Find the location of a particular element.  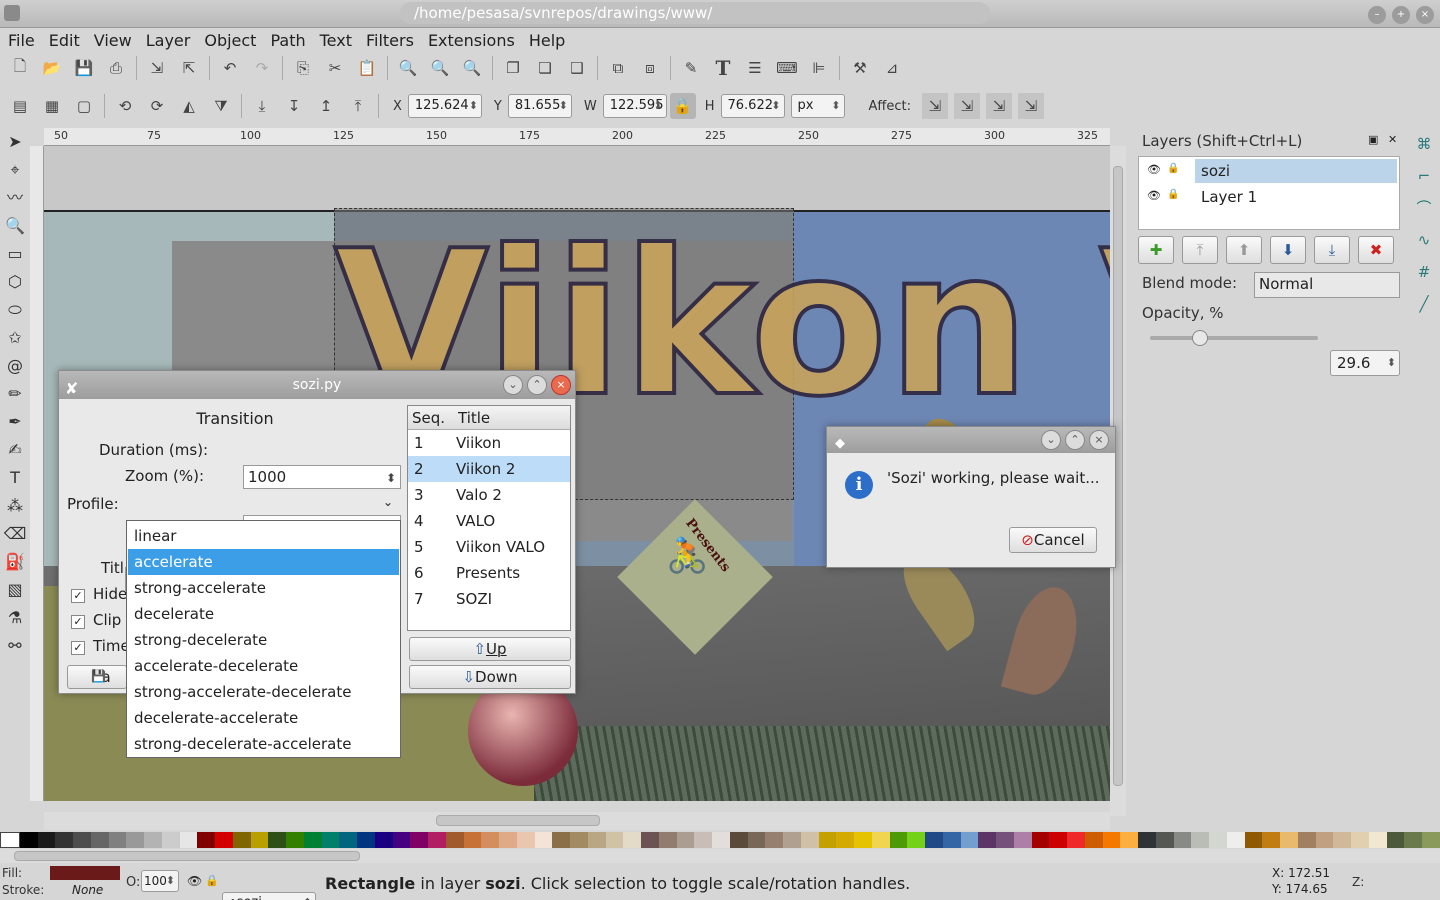

pencil-tool-icon: ✏ is located at coordinates (15, 394).